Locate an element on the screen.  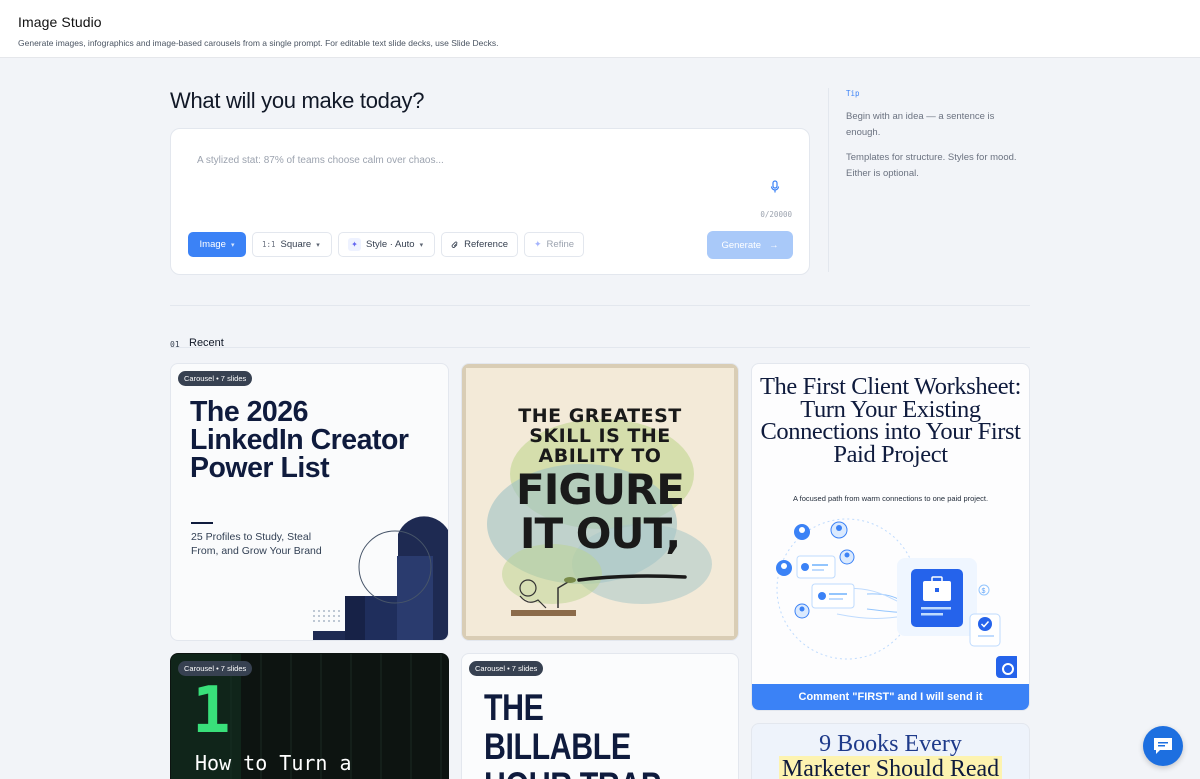
type-label: Image is located at coordinates (212, 244).